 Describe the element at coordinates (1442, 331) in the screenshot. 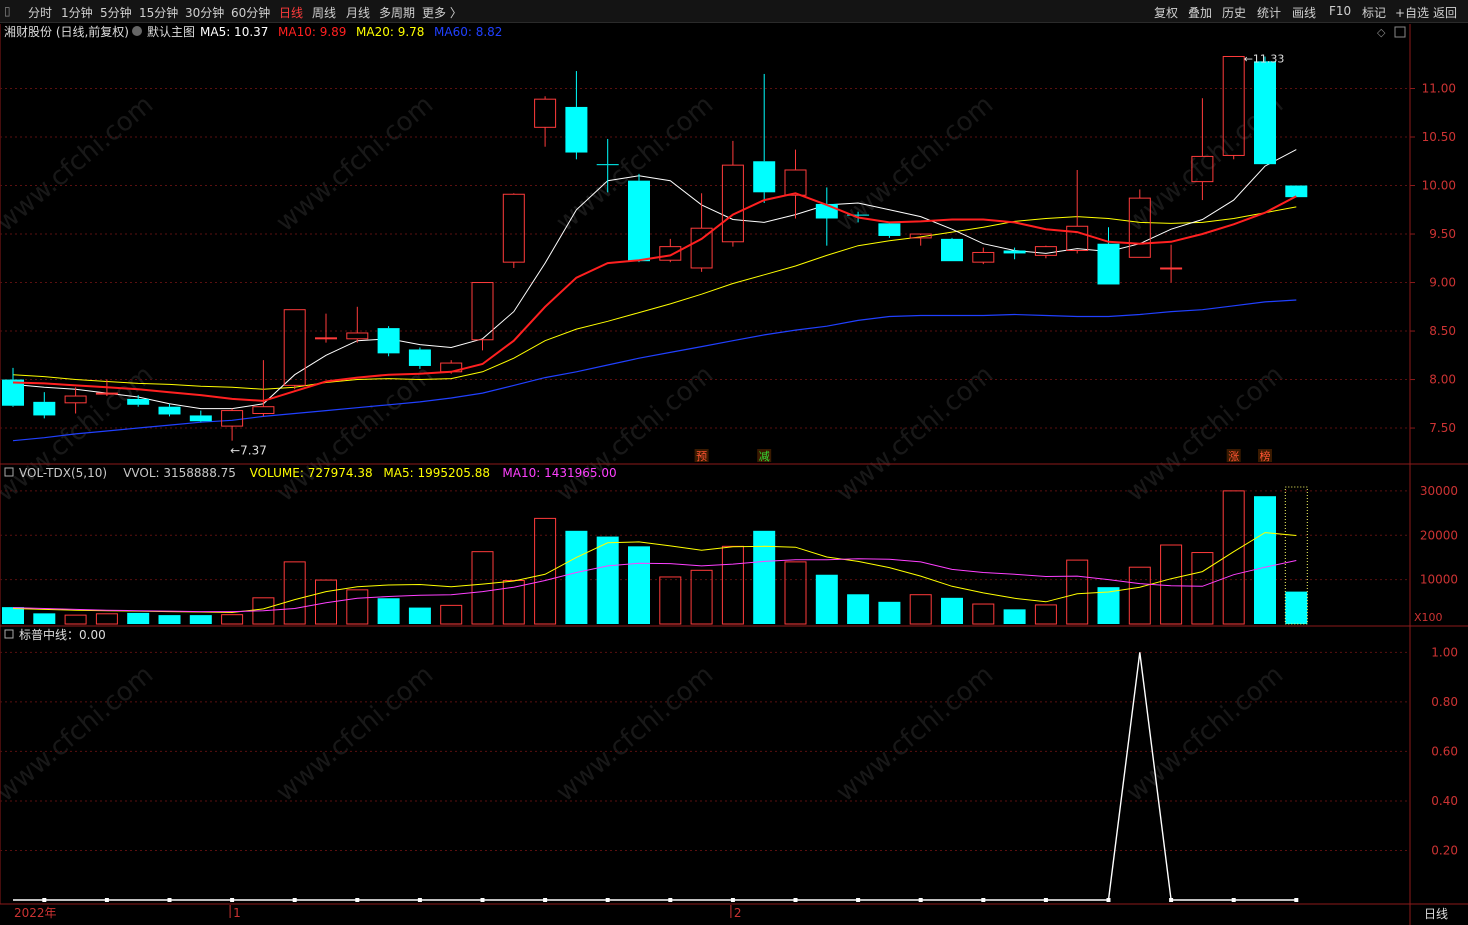

I see `price-tick-label: 8.50` at that location.